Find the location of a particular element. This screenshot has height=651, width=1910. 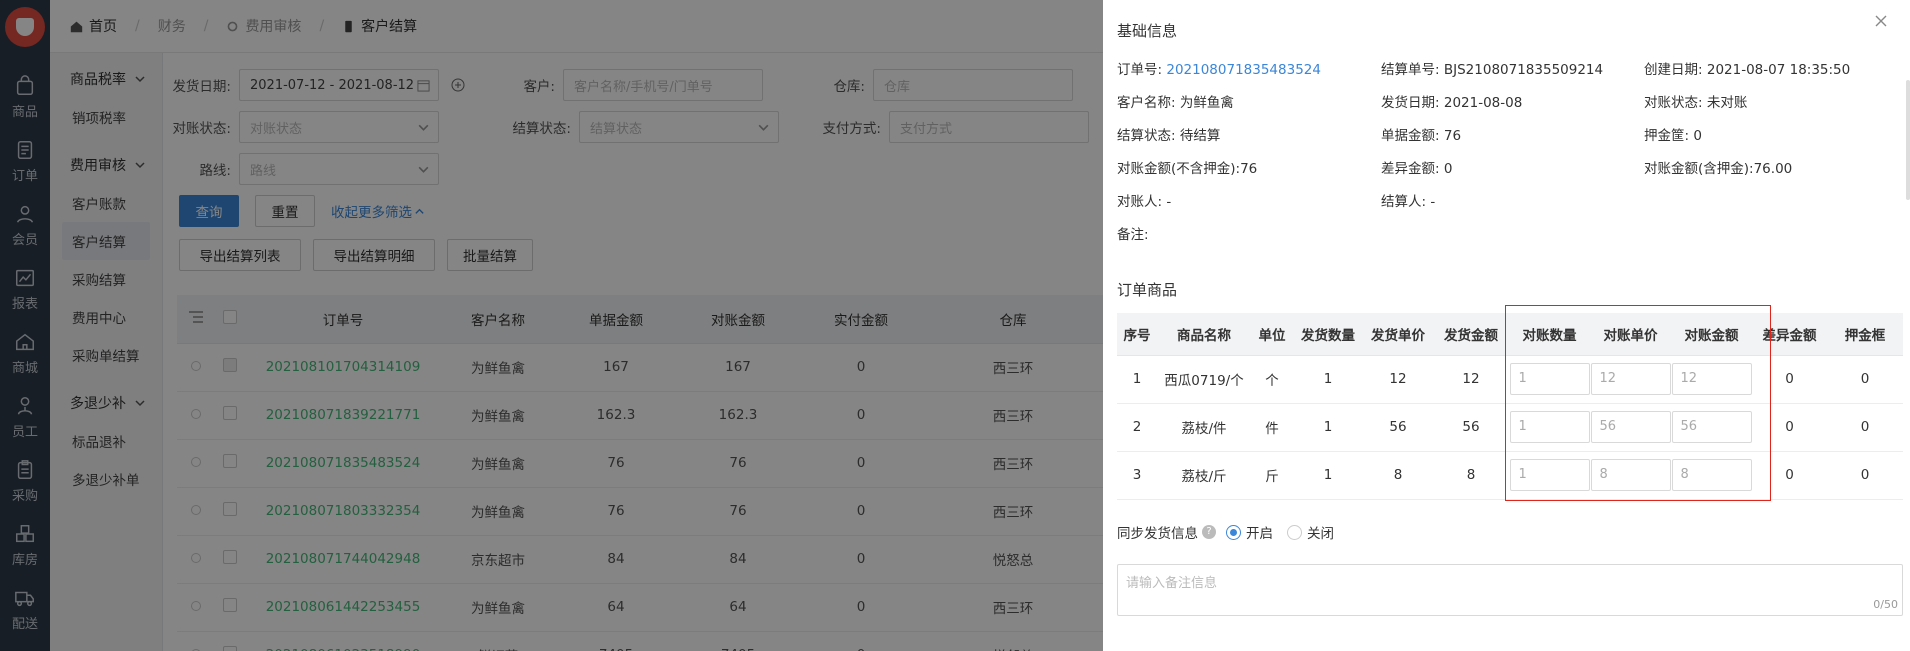

sync-off-label: 关闭 is located at coordinates (1320, 532).